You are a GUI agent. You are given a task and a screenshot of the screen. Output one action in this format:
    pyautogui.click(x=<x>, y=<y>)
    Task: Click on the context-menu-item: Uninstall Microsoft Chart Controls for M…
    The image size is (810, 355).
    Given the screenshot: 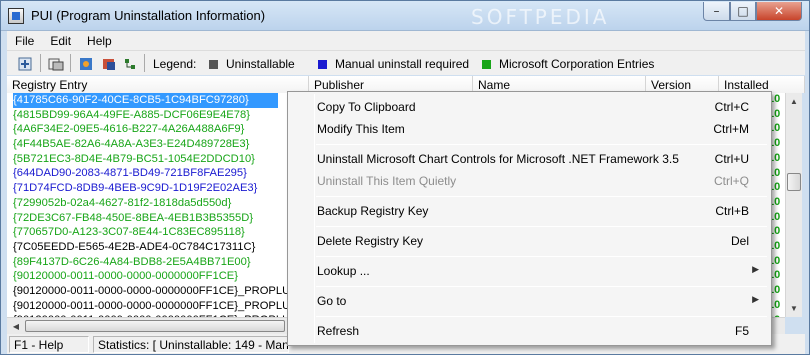 What is the action you would take?
    pyautogui.click(x=529, y=159)
    